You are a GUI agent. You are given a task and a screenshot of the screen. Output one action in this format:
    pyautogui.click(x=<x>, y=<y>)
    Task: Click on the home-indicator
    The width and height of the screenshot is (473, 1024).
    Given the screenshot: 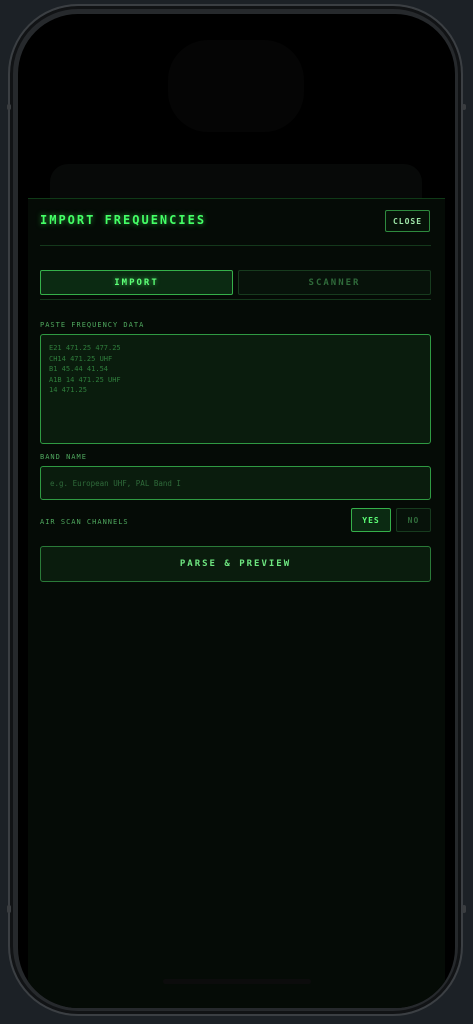 What is the action you would take?
    pyautogui.click(x=237, y=981)
    